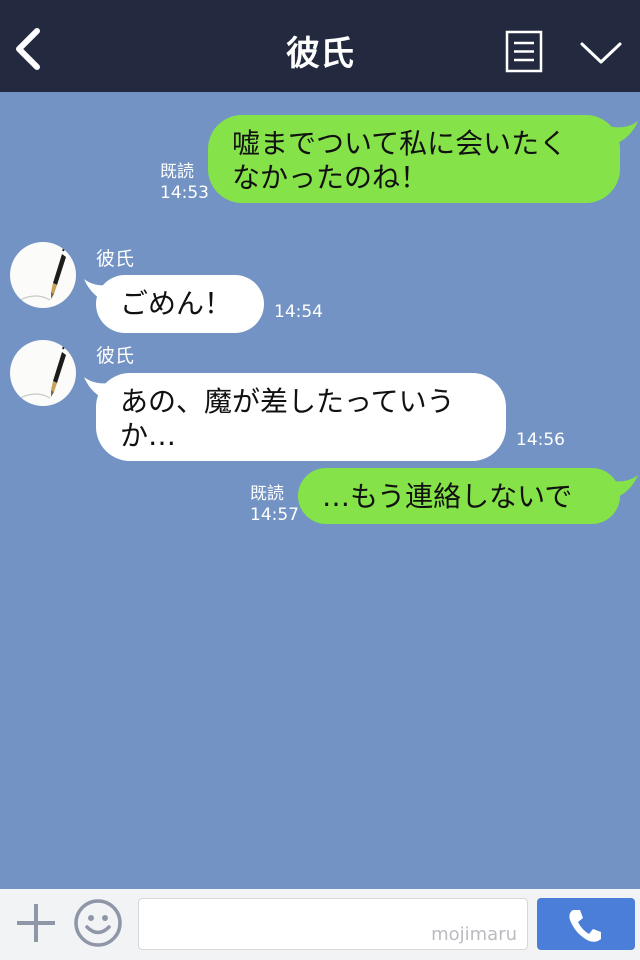  What do you see at coordinates (333, 924) in the screenshot?
I see `message-input: mojimaru` at bounding box center [333, 924].